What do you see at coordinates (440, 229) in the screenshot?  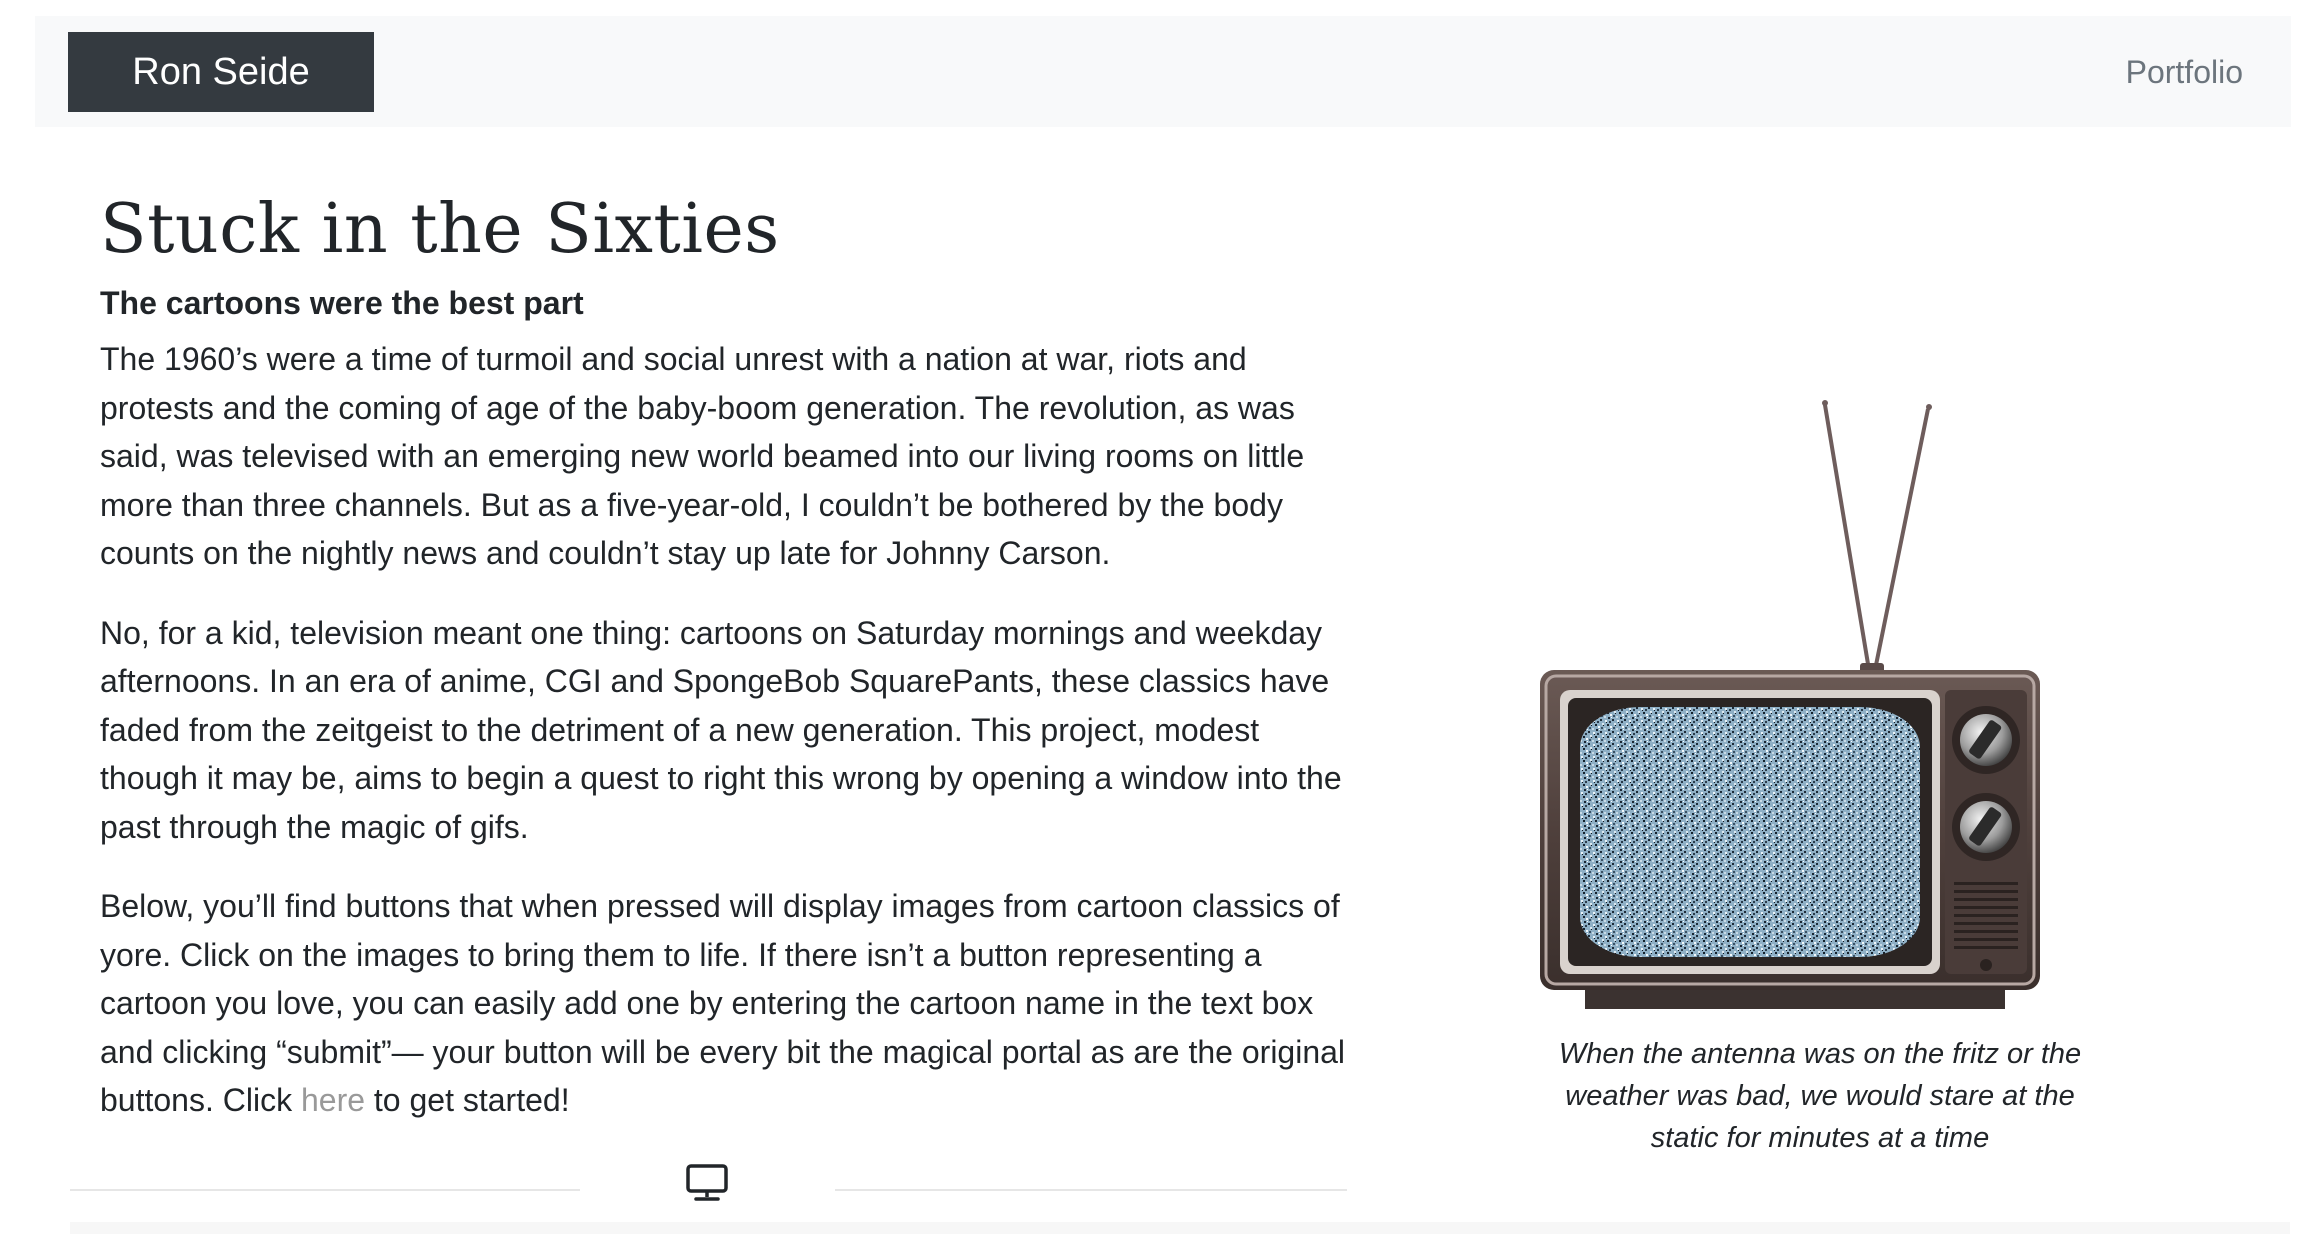 I see `page-title: Stuck in the Sixties` at bounding box center [440, 229].